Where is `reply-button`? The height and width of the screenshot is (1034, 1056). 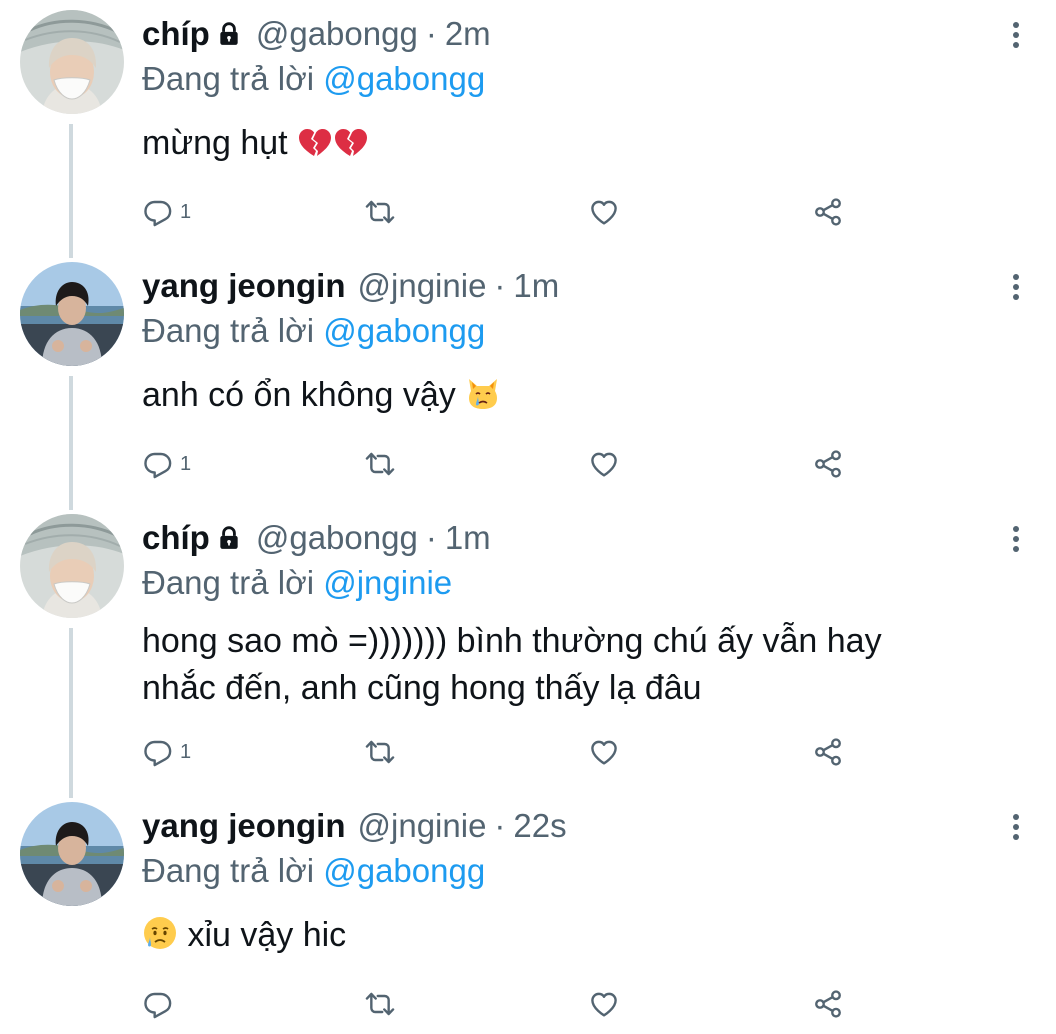
reply-button is located at coordinates (161, 1004).